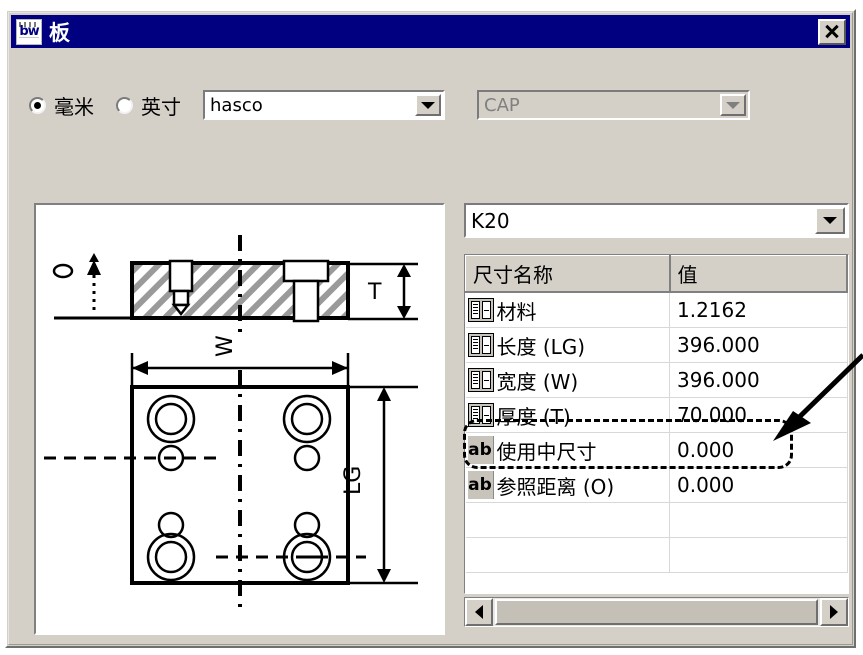 This screenshot has height=655, width=863. I want to click on dimension-name-label: 宽度 (W), so click(537, 381).